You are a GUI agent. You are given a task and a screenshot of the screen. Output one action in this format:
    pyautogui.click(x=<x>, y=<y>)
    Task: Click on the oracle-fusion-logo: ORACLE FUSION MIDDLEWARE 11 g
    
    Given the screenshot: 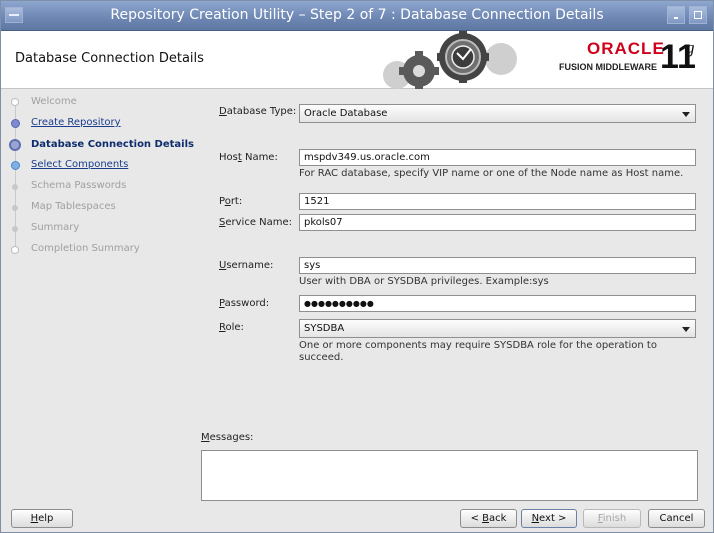 What is the action you would take?
    pyautogui.click(x=629, y=60)
    